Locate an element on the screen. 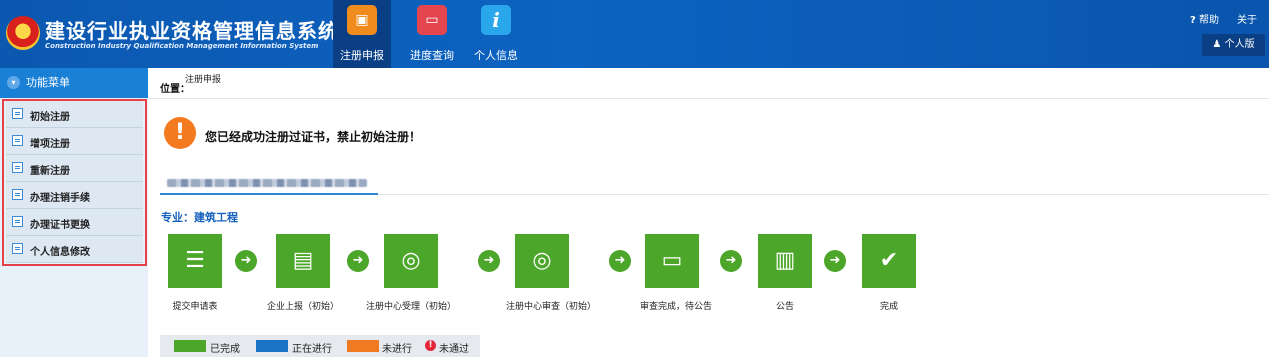  step-label: 注册中心审查（初始） is located at coordinates (551, 307).